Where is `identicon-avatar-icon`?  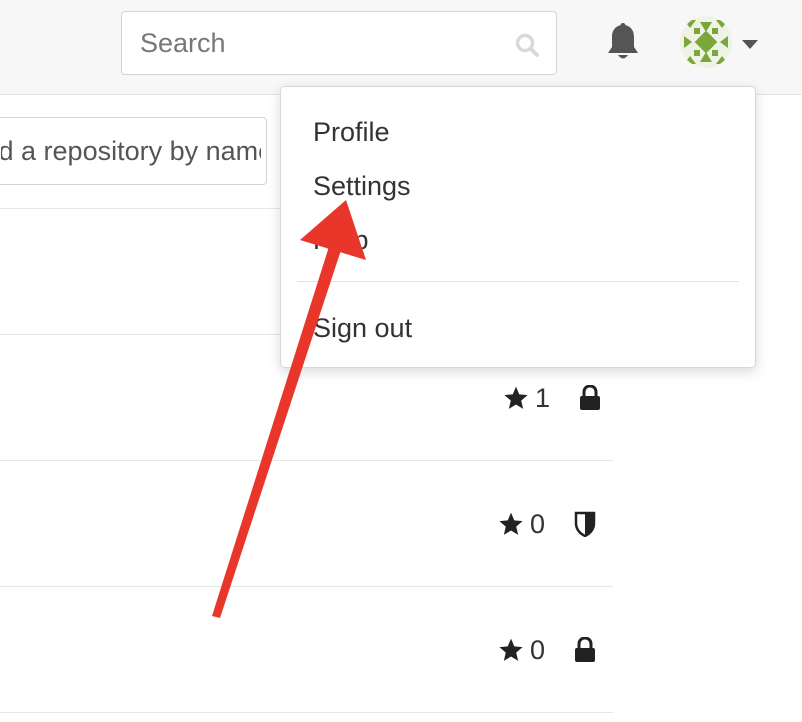
identicon-avatar-icon is located at coordinates (706, 42).